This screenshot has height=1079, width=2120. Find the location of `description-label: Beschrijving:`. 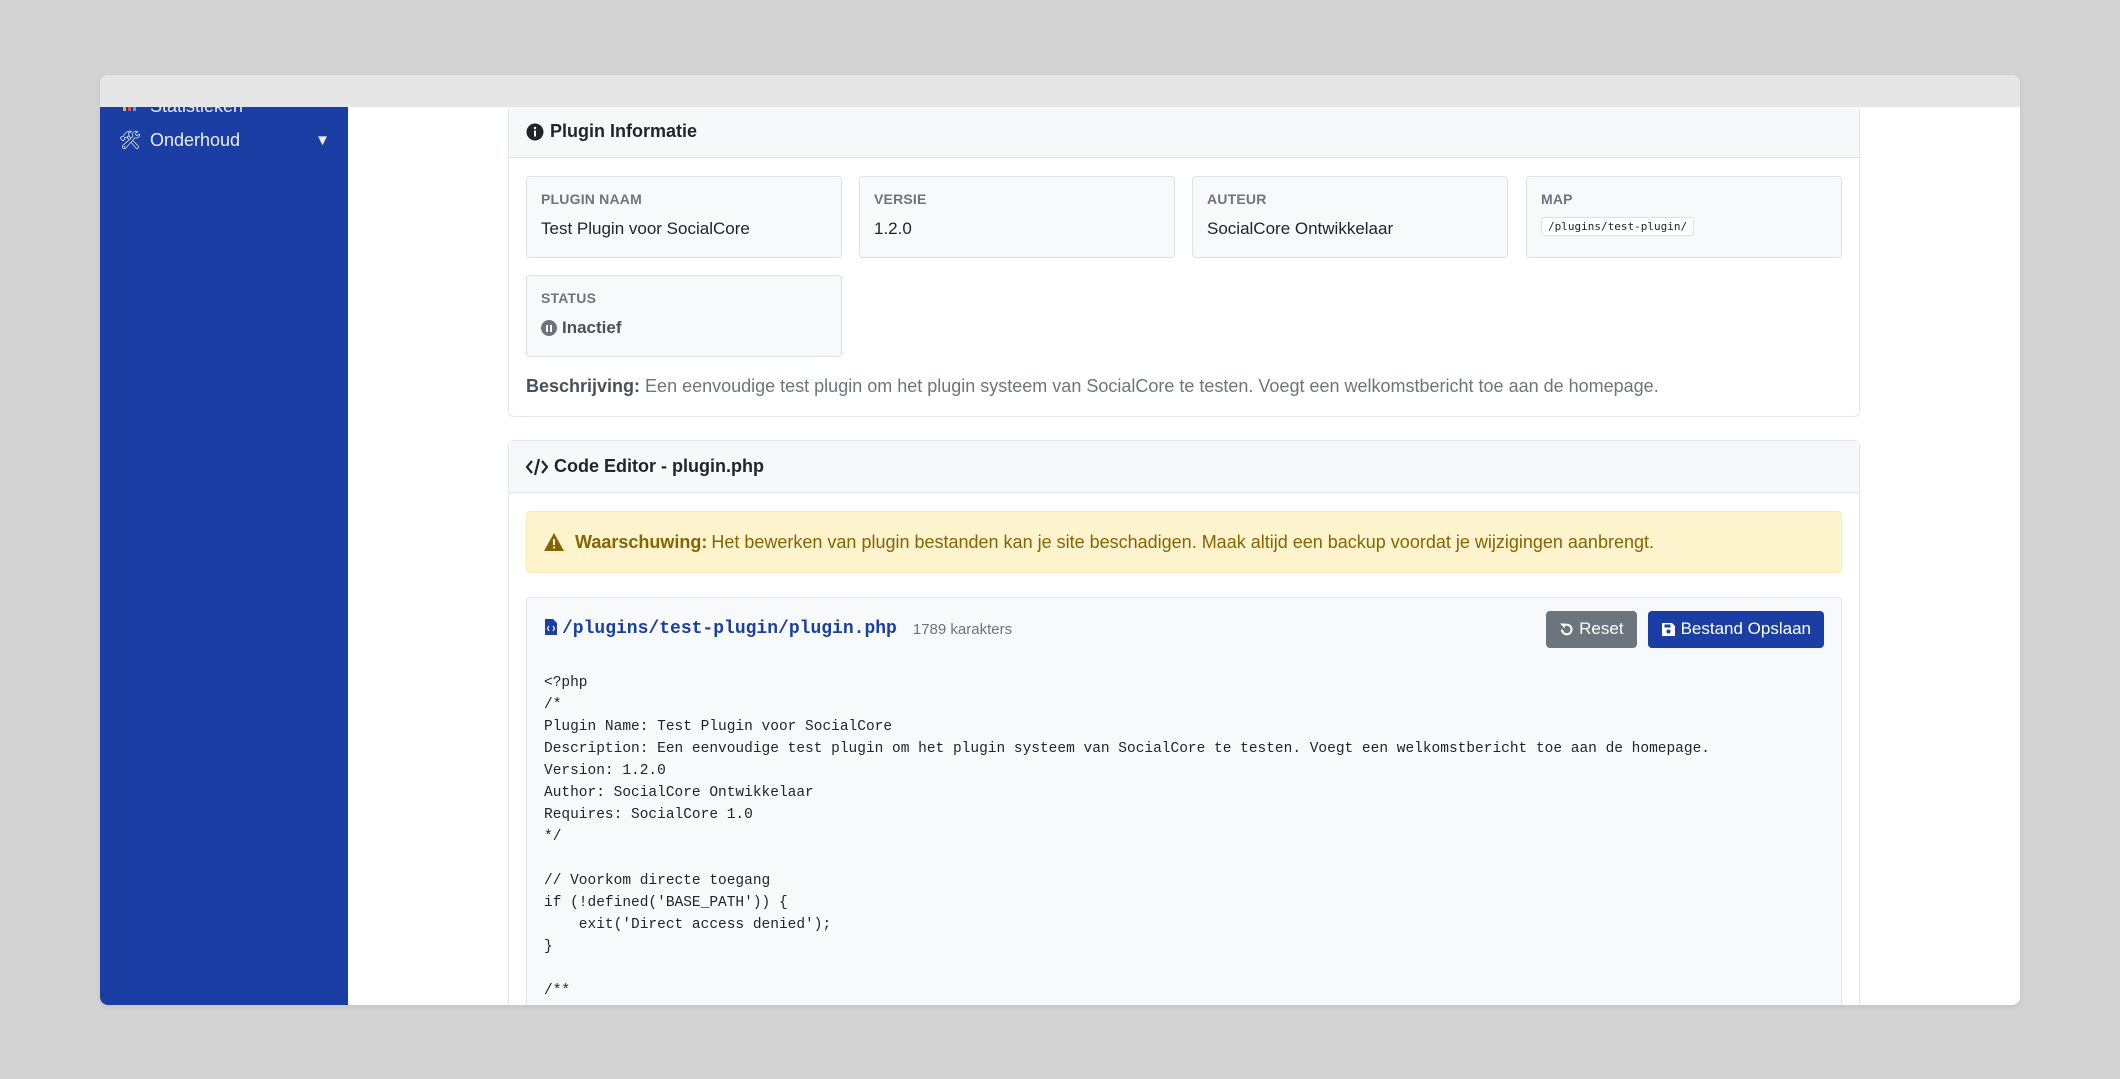

description-label: Beschrijving: is located at coordinates (583, 386).